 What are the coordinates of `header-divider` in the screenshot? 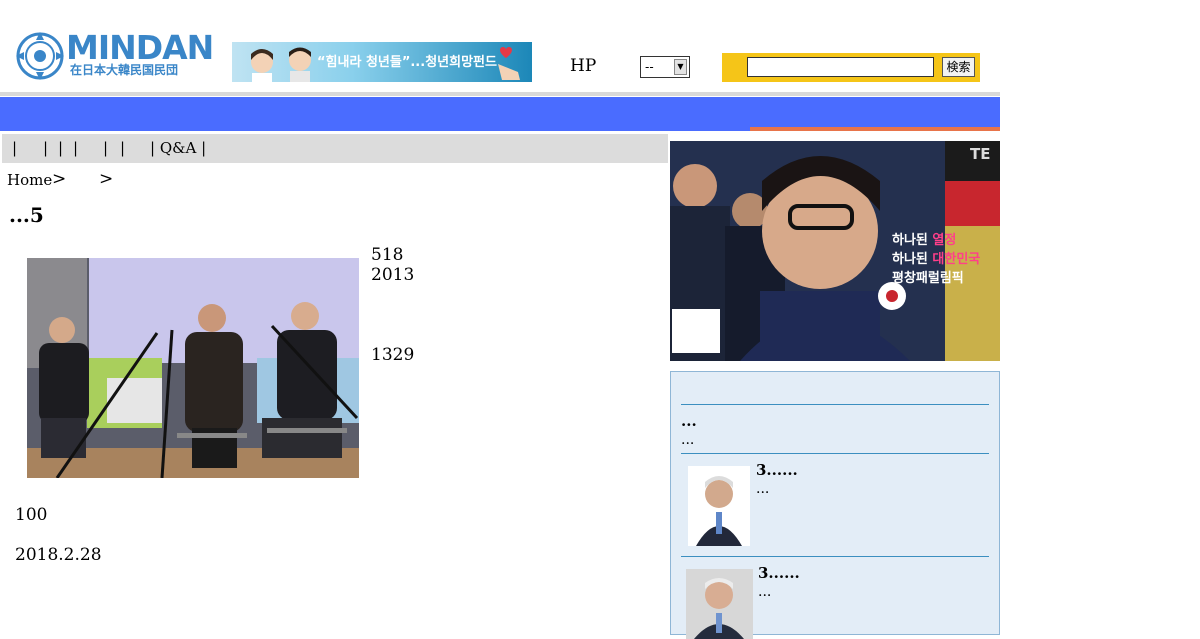 It's located at (500, 94).